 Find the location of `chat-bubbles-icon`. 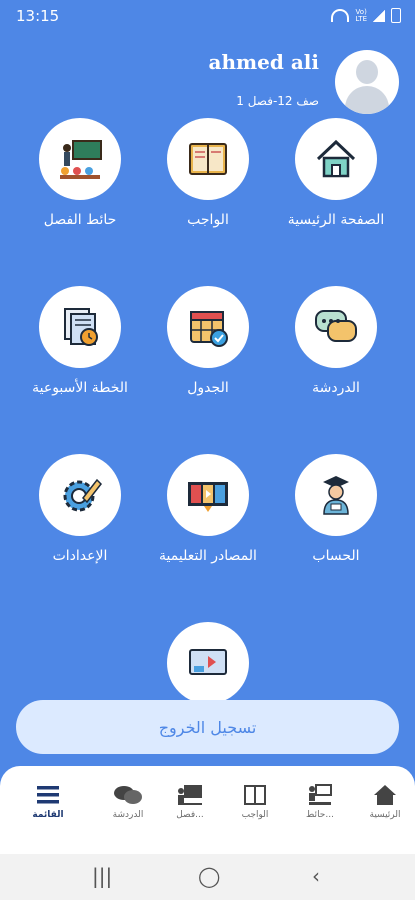

chat-bubbles-icon is located at coordinates (336, 326).